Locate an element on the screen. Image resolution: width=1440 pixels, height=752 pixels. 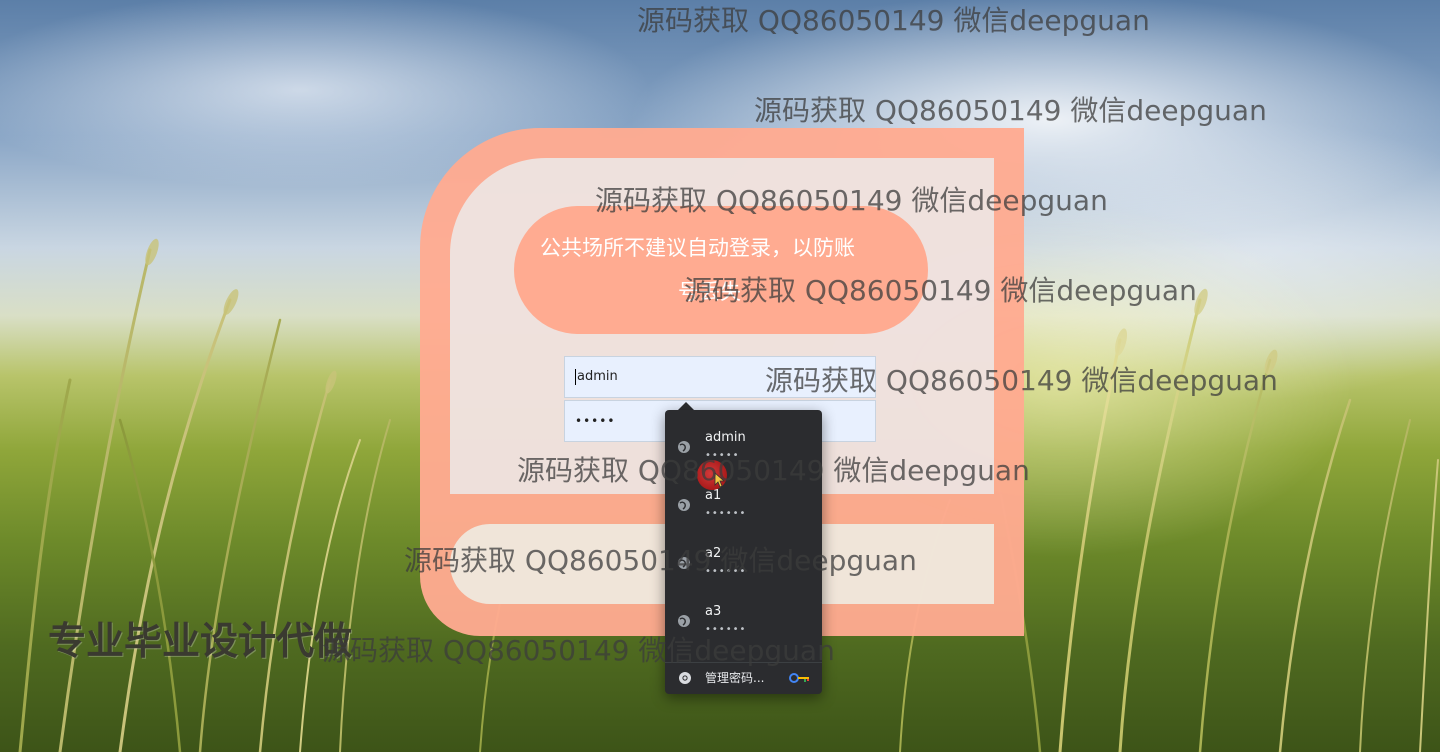
warning-line-1: 公共场所不建议自动登录，以防账 is located at coordinates (697, 248).